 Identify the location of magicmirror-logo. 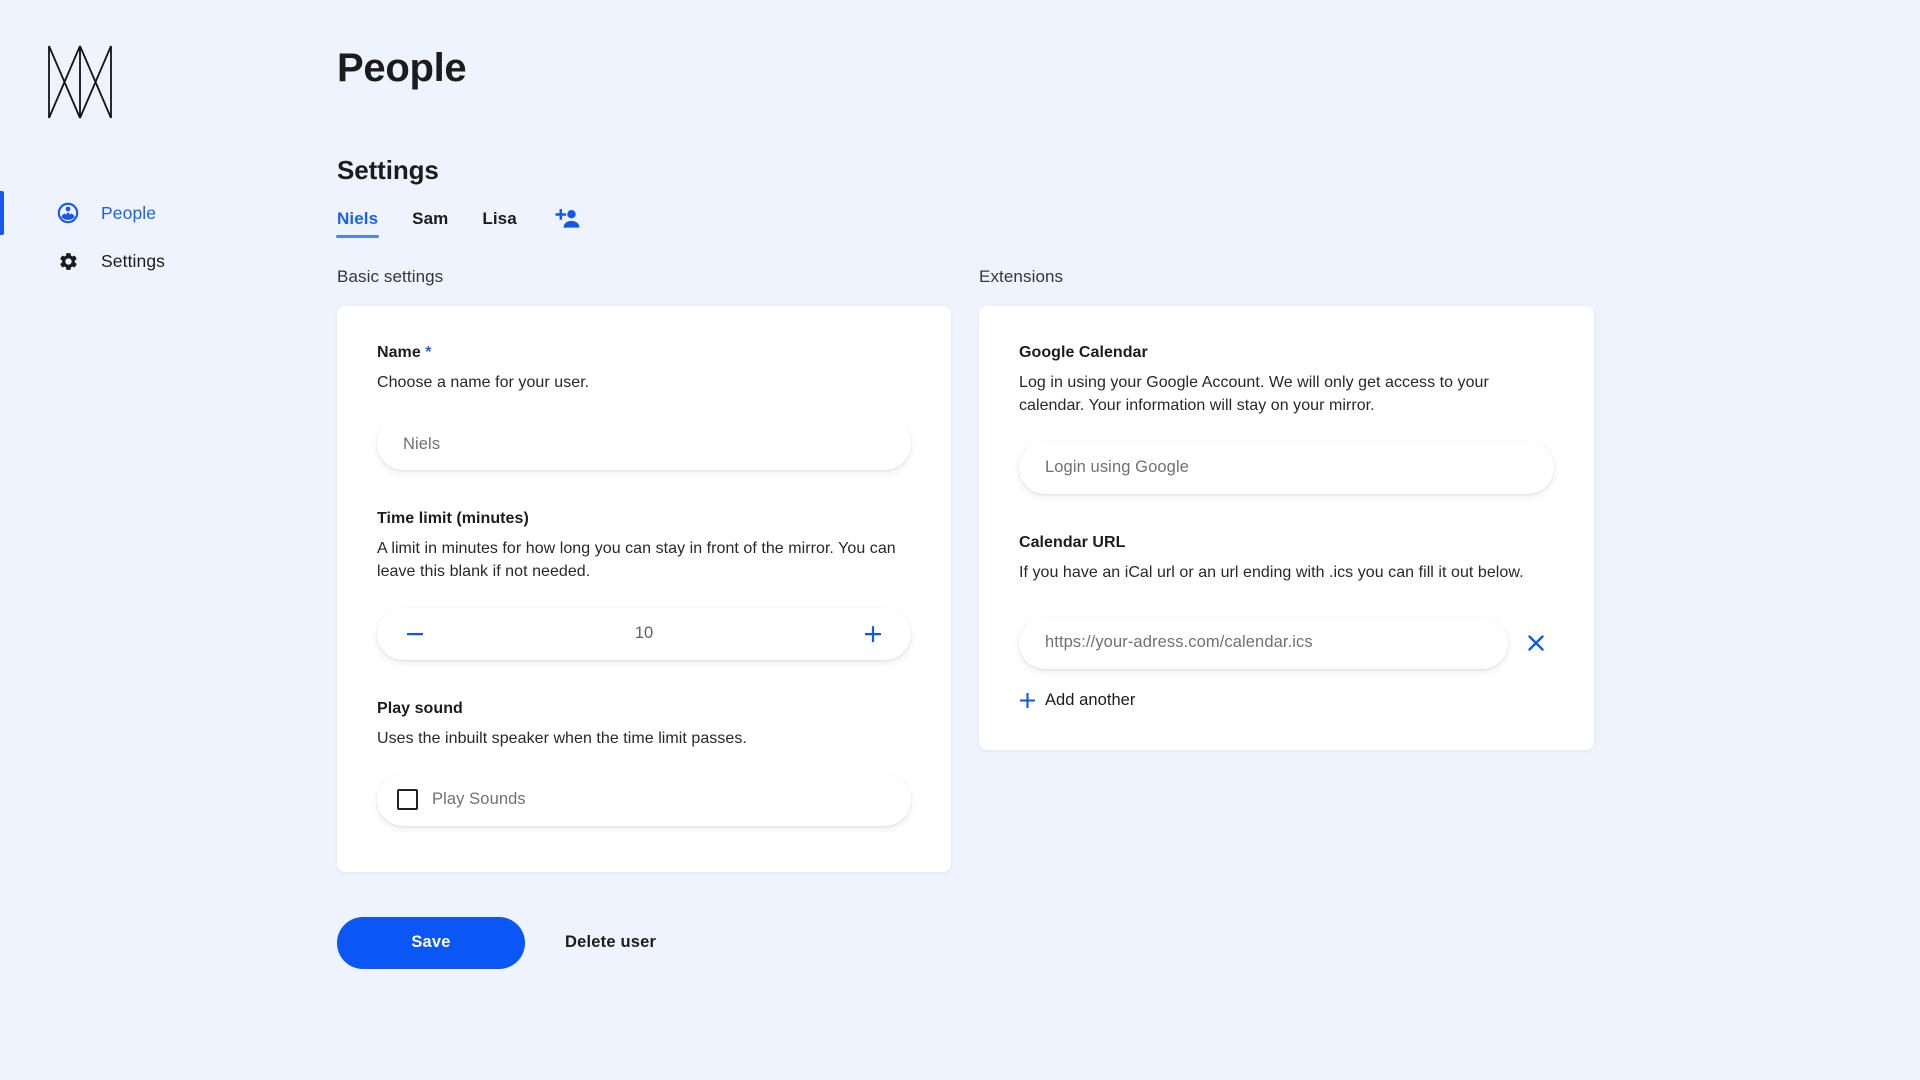
(80, 82).